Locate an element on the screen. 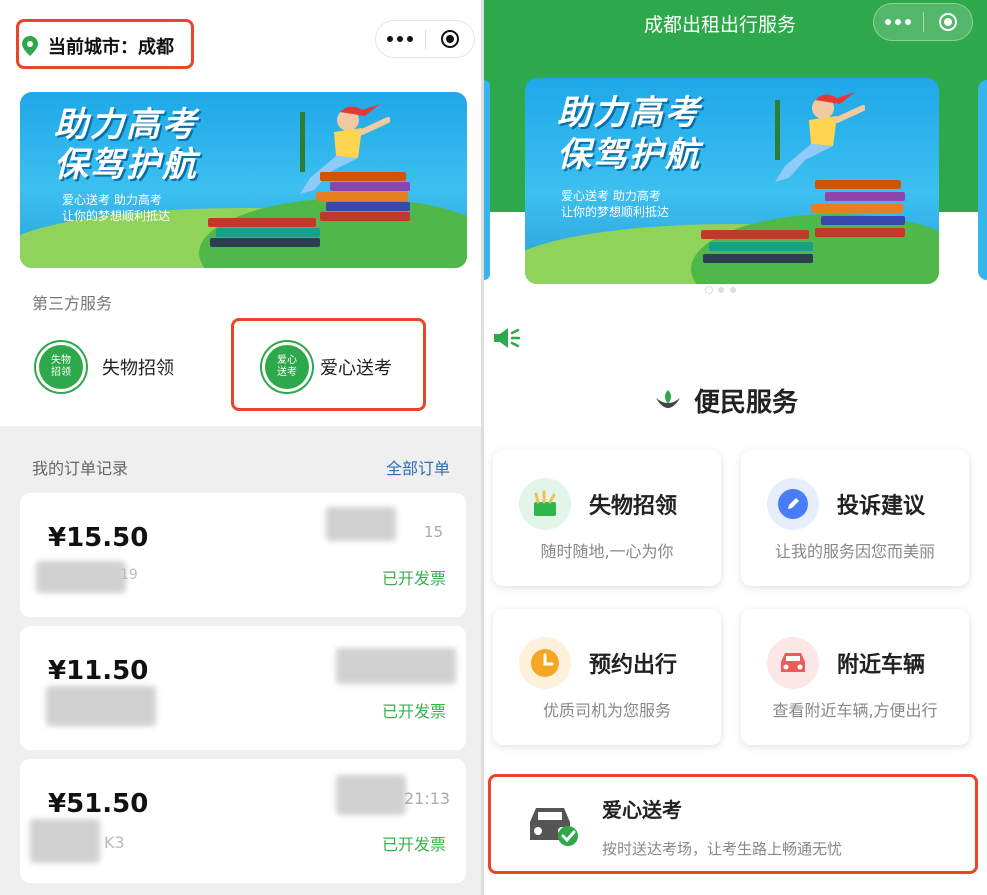 The width and height of the screenshot is (987, 895). service-title: 失物招领 is located at coordinates (633, 506).